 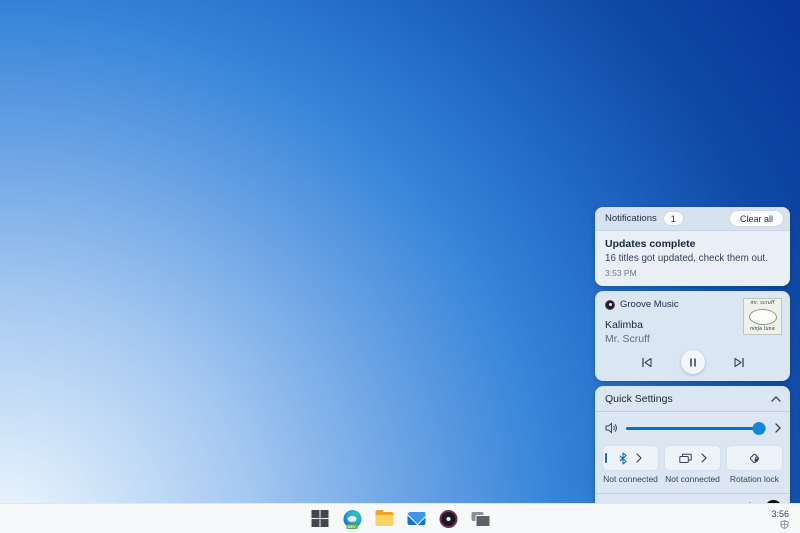 I want to click on mail-button, so click(x=416, y=518).